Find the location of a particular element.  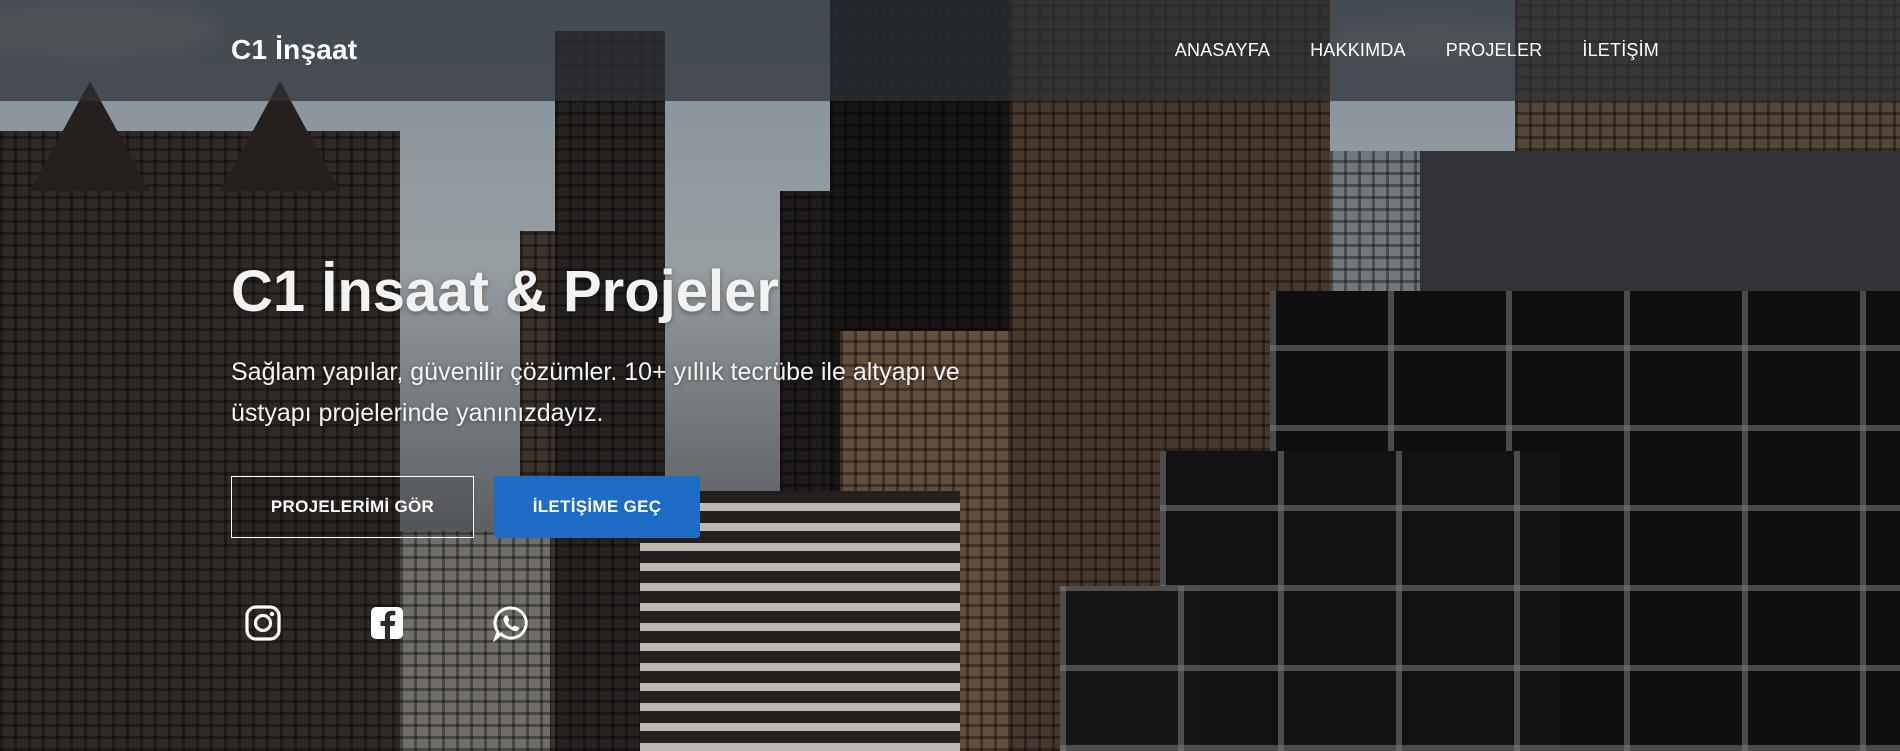

nav-link-contact: İLETİŞİM is located at coordinates (1620, 50).